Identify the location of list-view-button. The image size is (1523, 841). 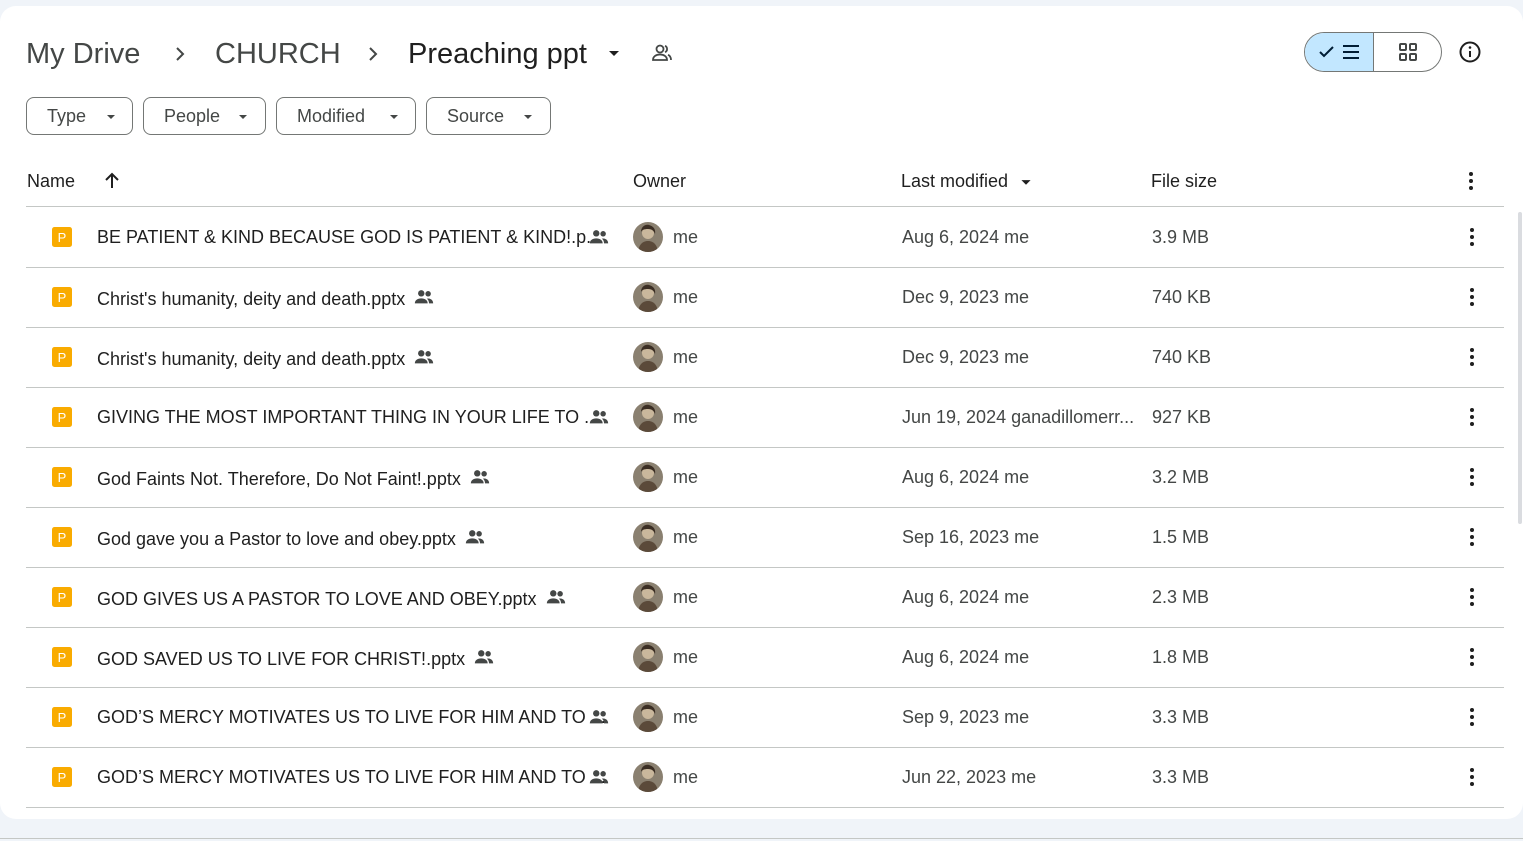
(1339, 52).